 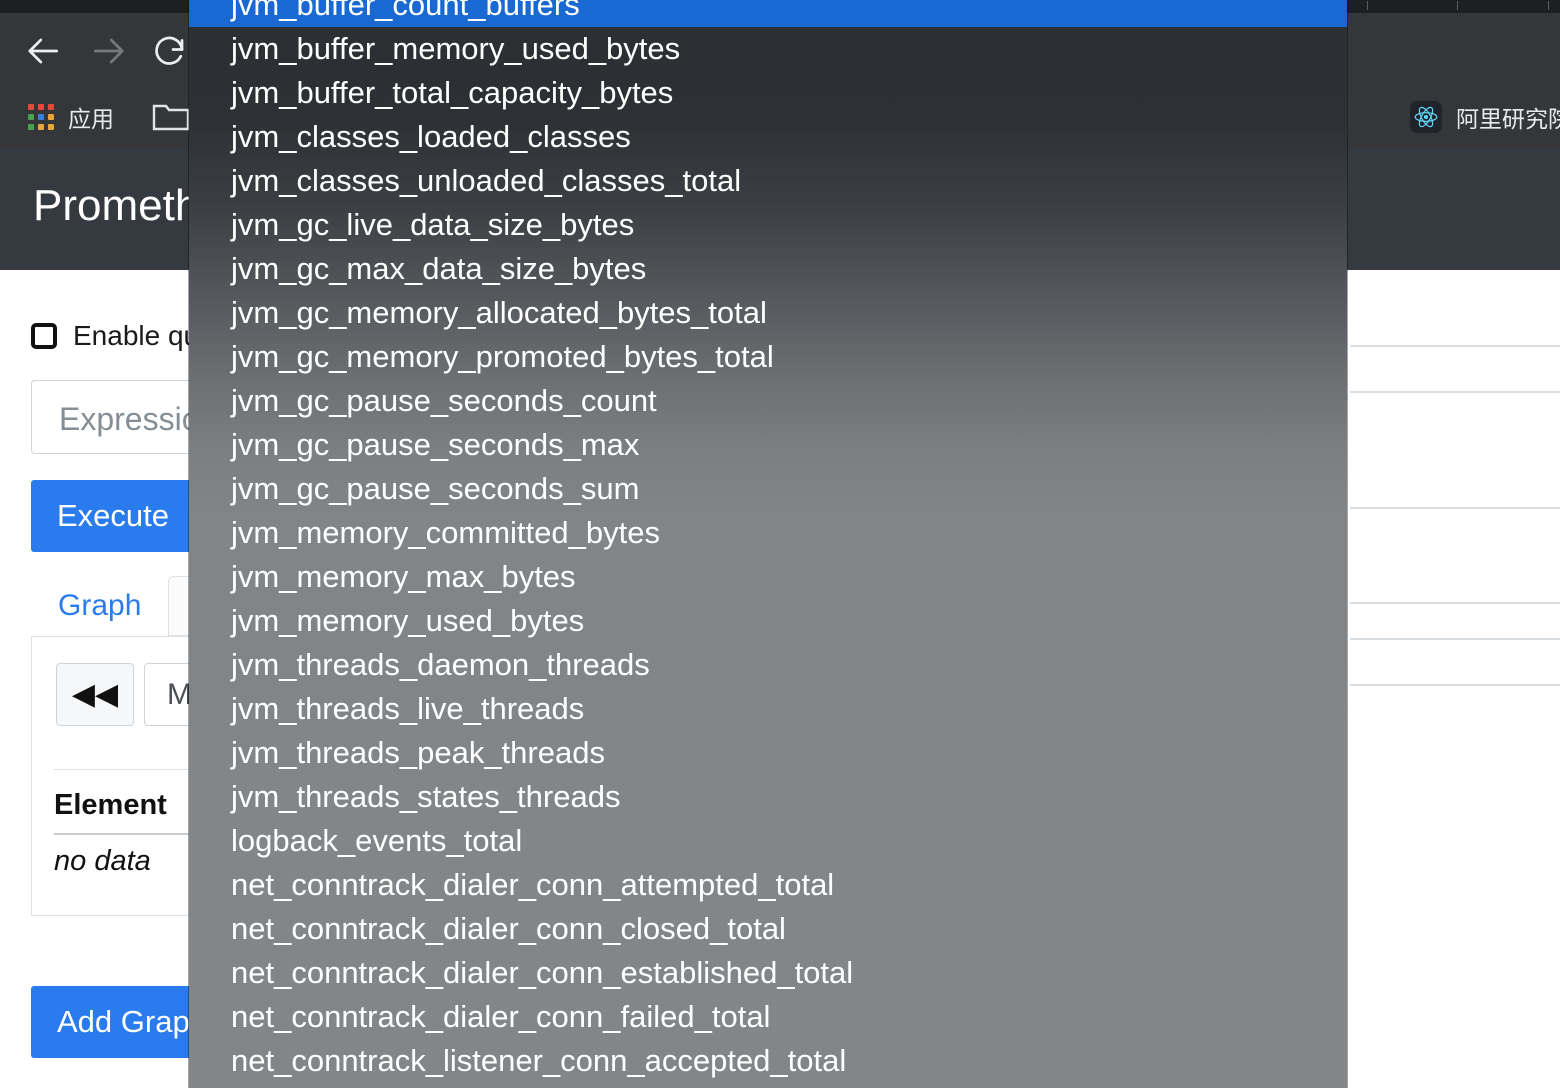 What do you see at coordinates (768, 929) in the screenshot?
I see `autocomplete-item: net_conntrack_dialer_conn_closed_total` at bounding box center [768, 929].